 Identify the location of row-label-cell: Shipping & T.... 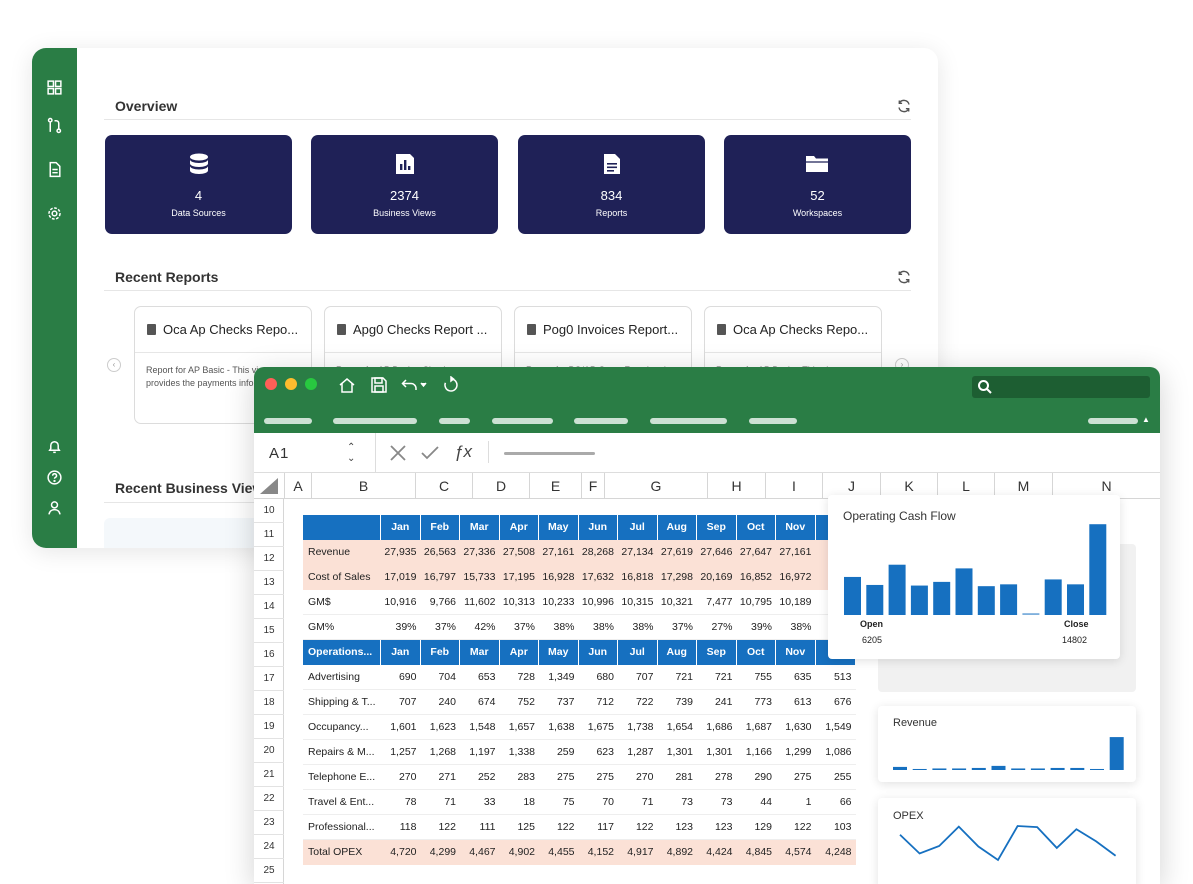
(342, 702).